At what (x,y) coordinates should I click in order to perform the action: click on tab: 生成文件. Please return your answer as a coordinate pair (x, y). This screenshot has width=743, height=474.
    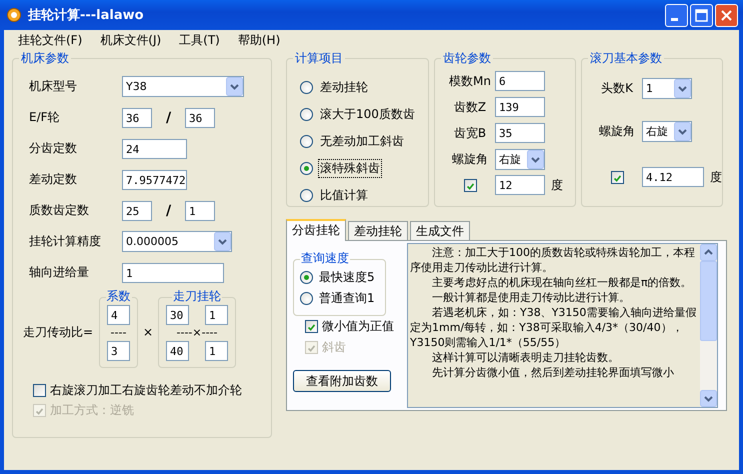
    Looking at the image, I should click on (440, 230).